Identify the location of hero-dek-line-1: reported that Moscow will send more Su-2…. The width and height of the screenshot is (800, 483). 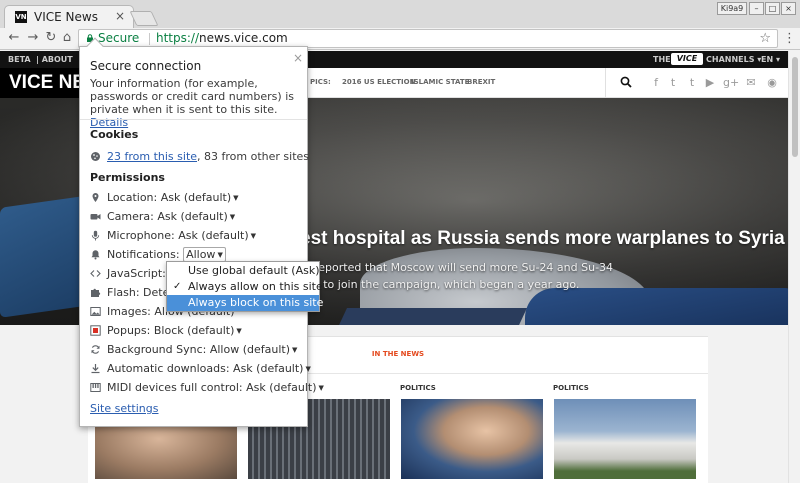
(464, 267).